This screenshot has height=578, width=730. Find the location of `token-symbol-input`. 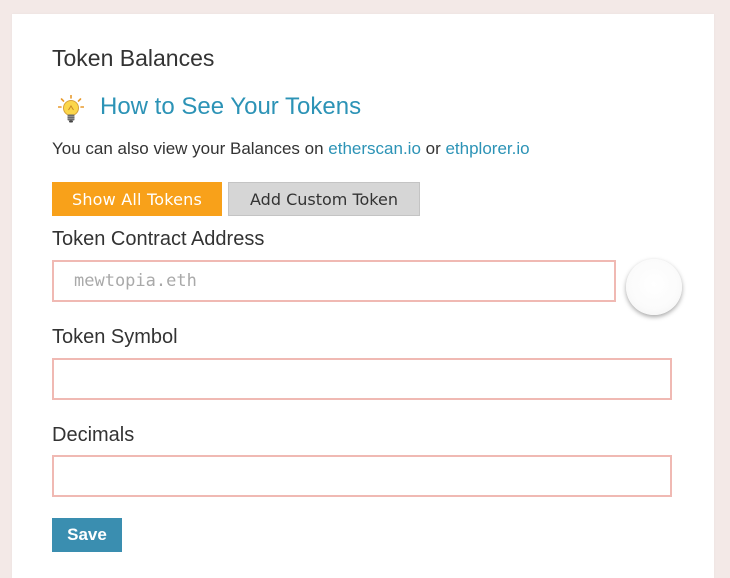

token-symbol-input is located at coordinates (362, 379).